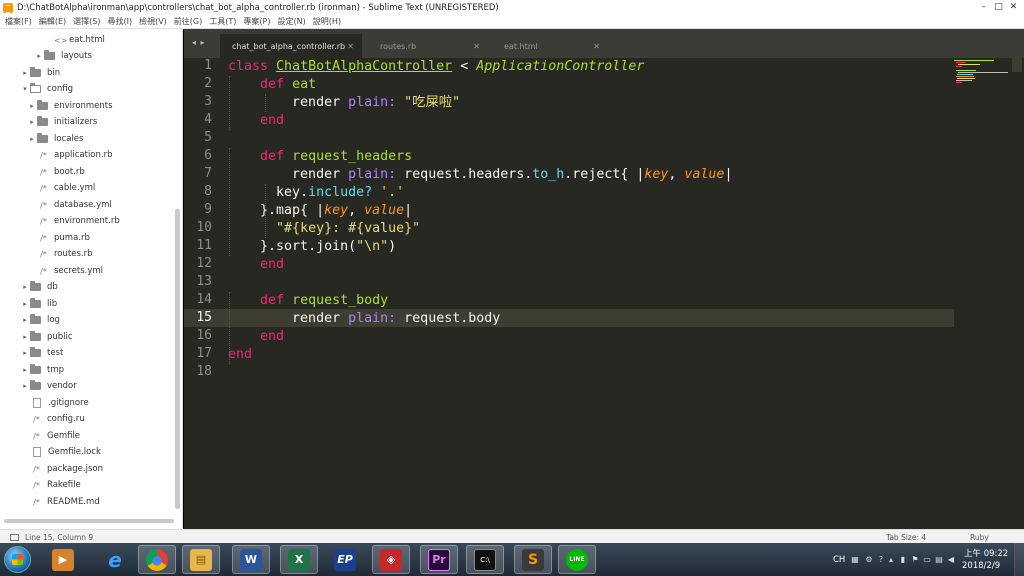  What do you see at coordinates (55, 139) in the screenshot?
I see `sidebar-item-locales: ▸ locales` at bounding box center [55, 139].